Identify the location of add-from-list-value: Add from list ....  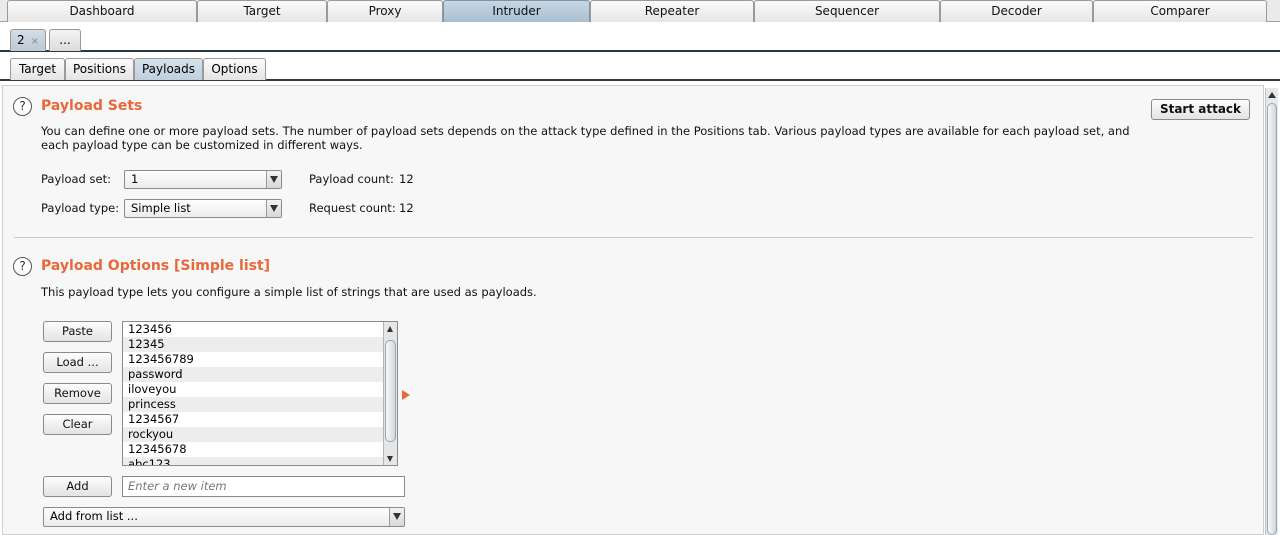
(94, 516).